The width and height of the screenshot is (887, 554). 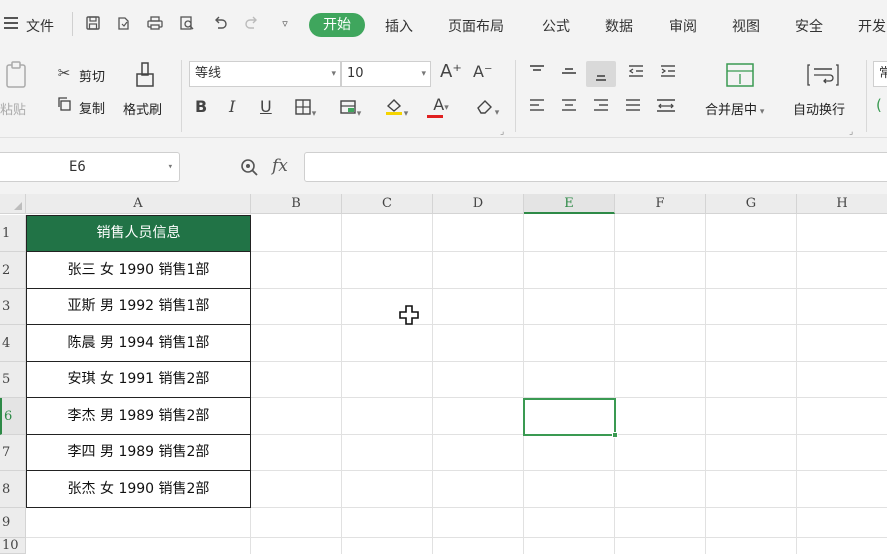 I want to click on font-name-select: 等线 ▾, so click(x=265, y=74).